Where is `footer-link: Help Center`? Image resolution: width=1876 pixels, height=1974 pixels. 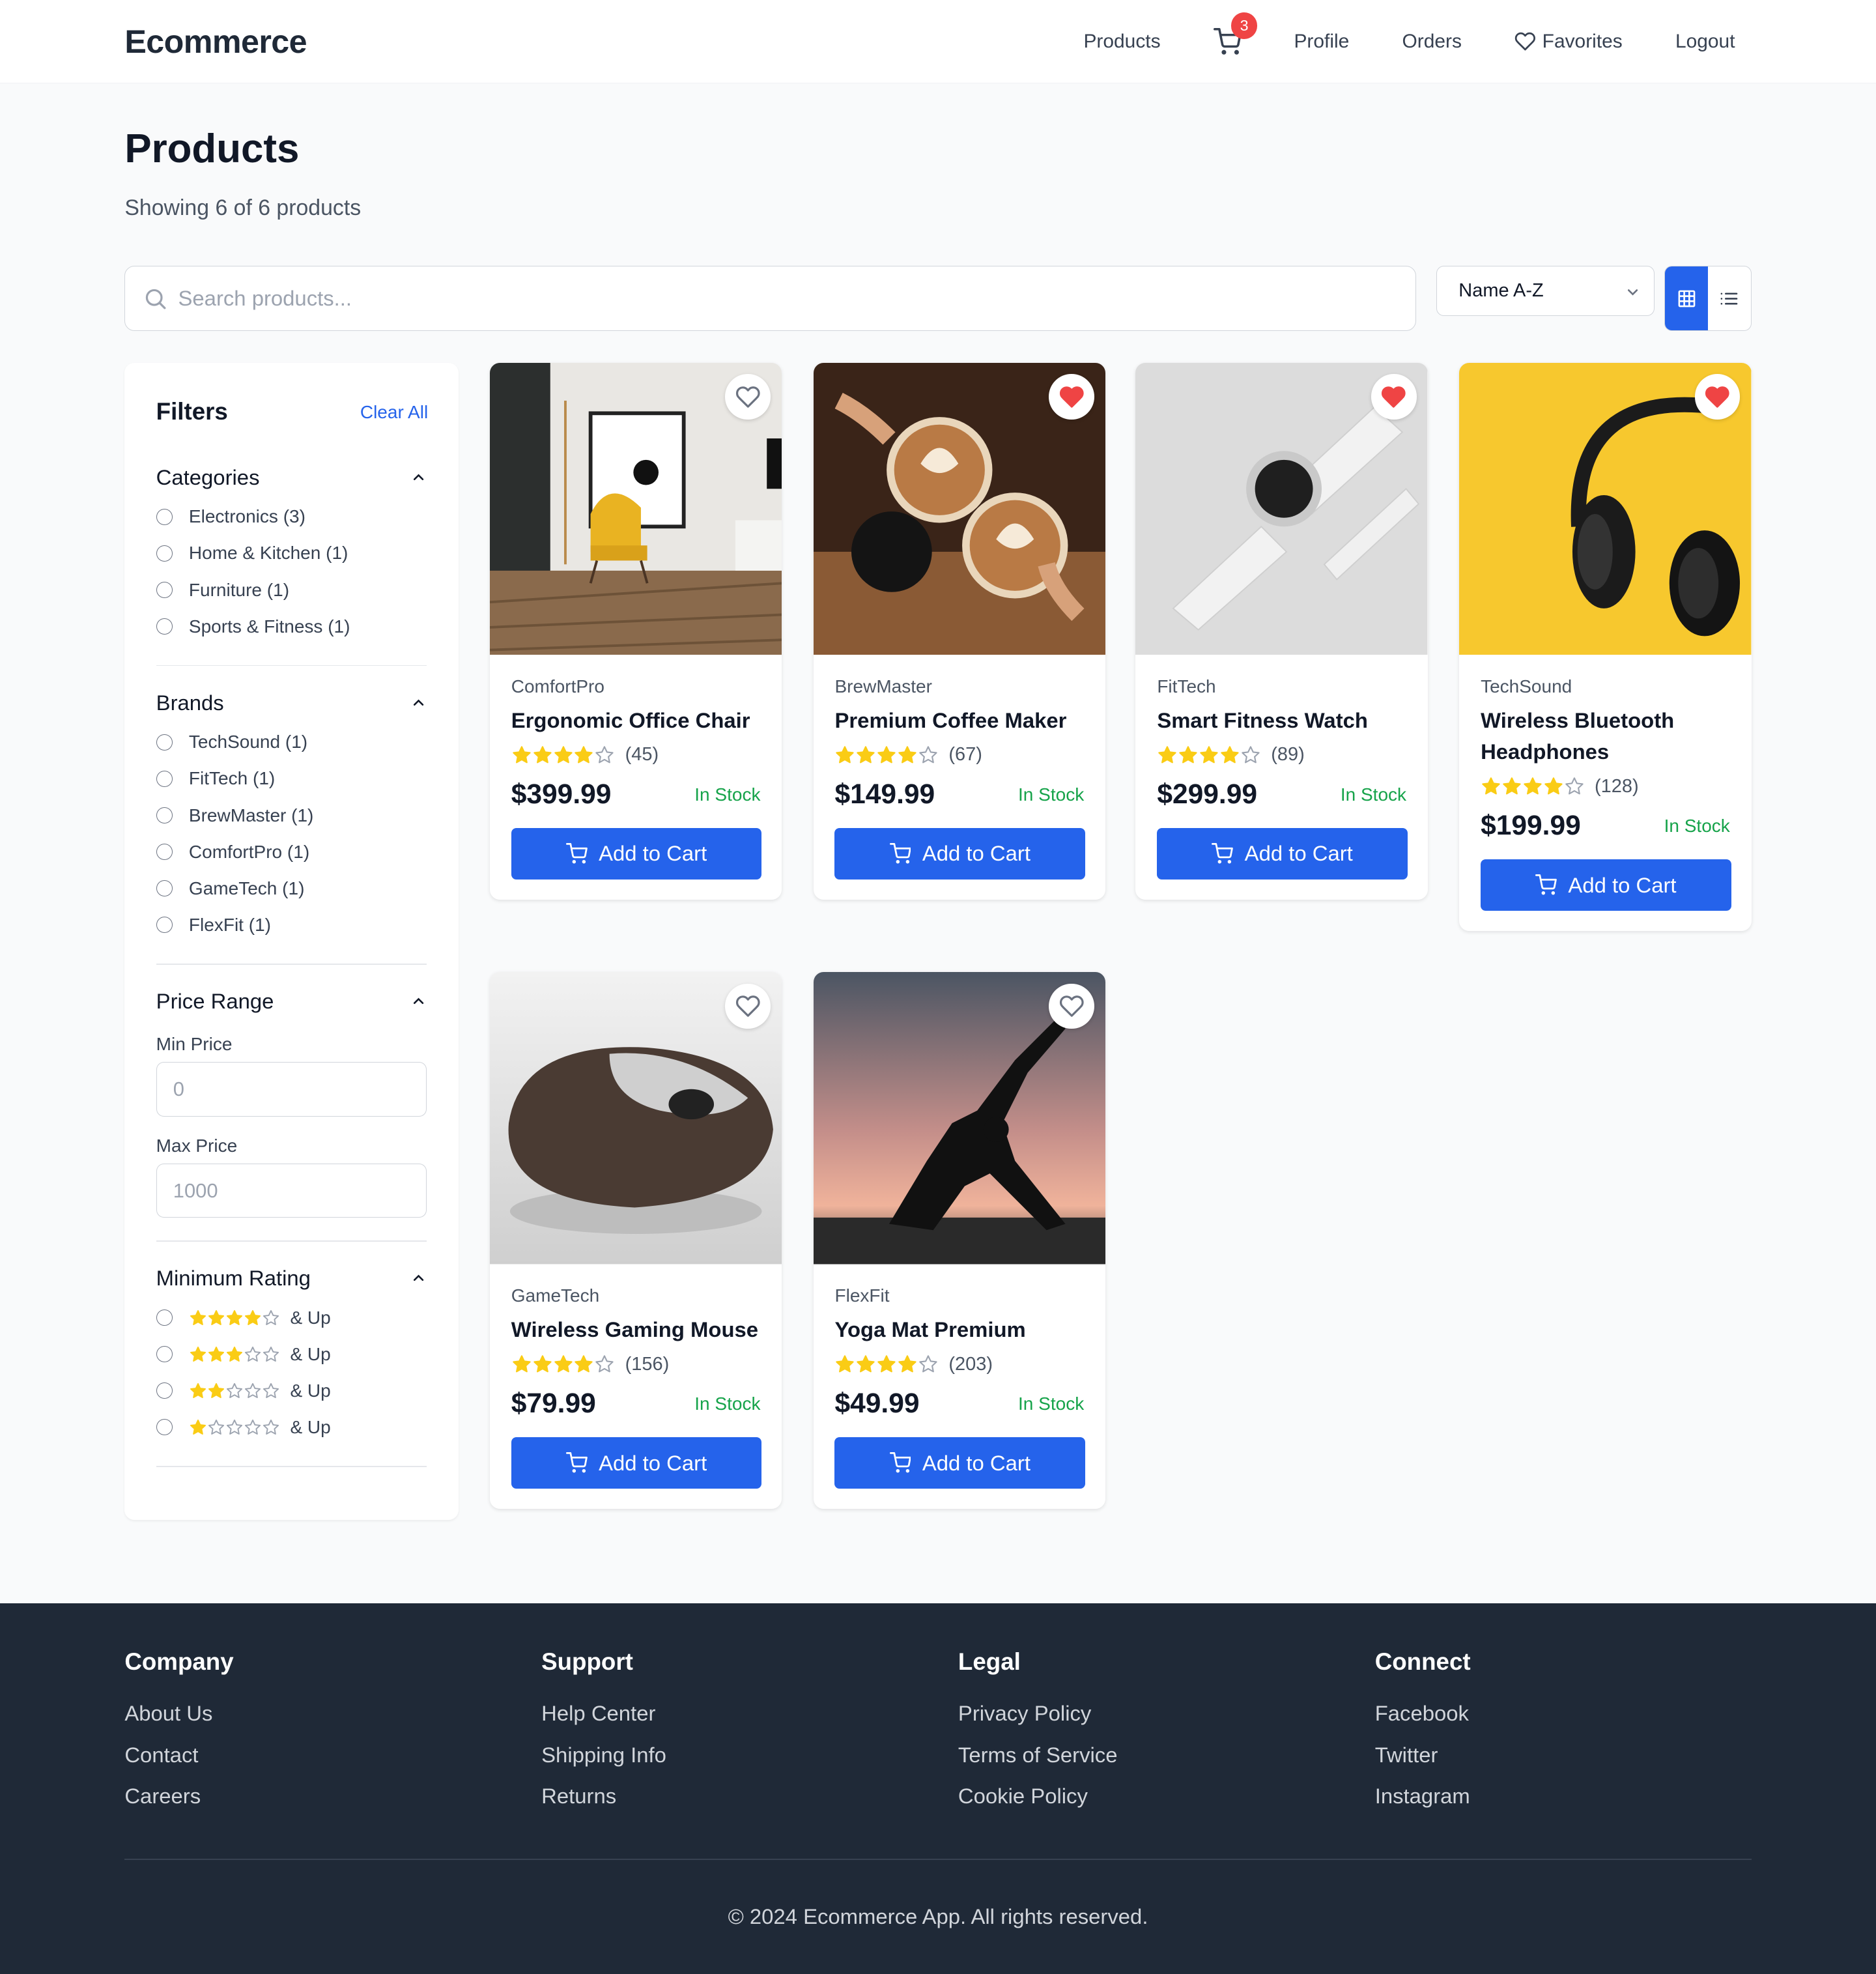 footer-link: Help Center is located at coordinates (603, 1722).